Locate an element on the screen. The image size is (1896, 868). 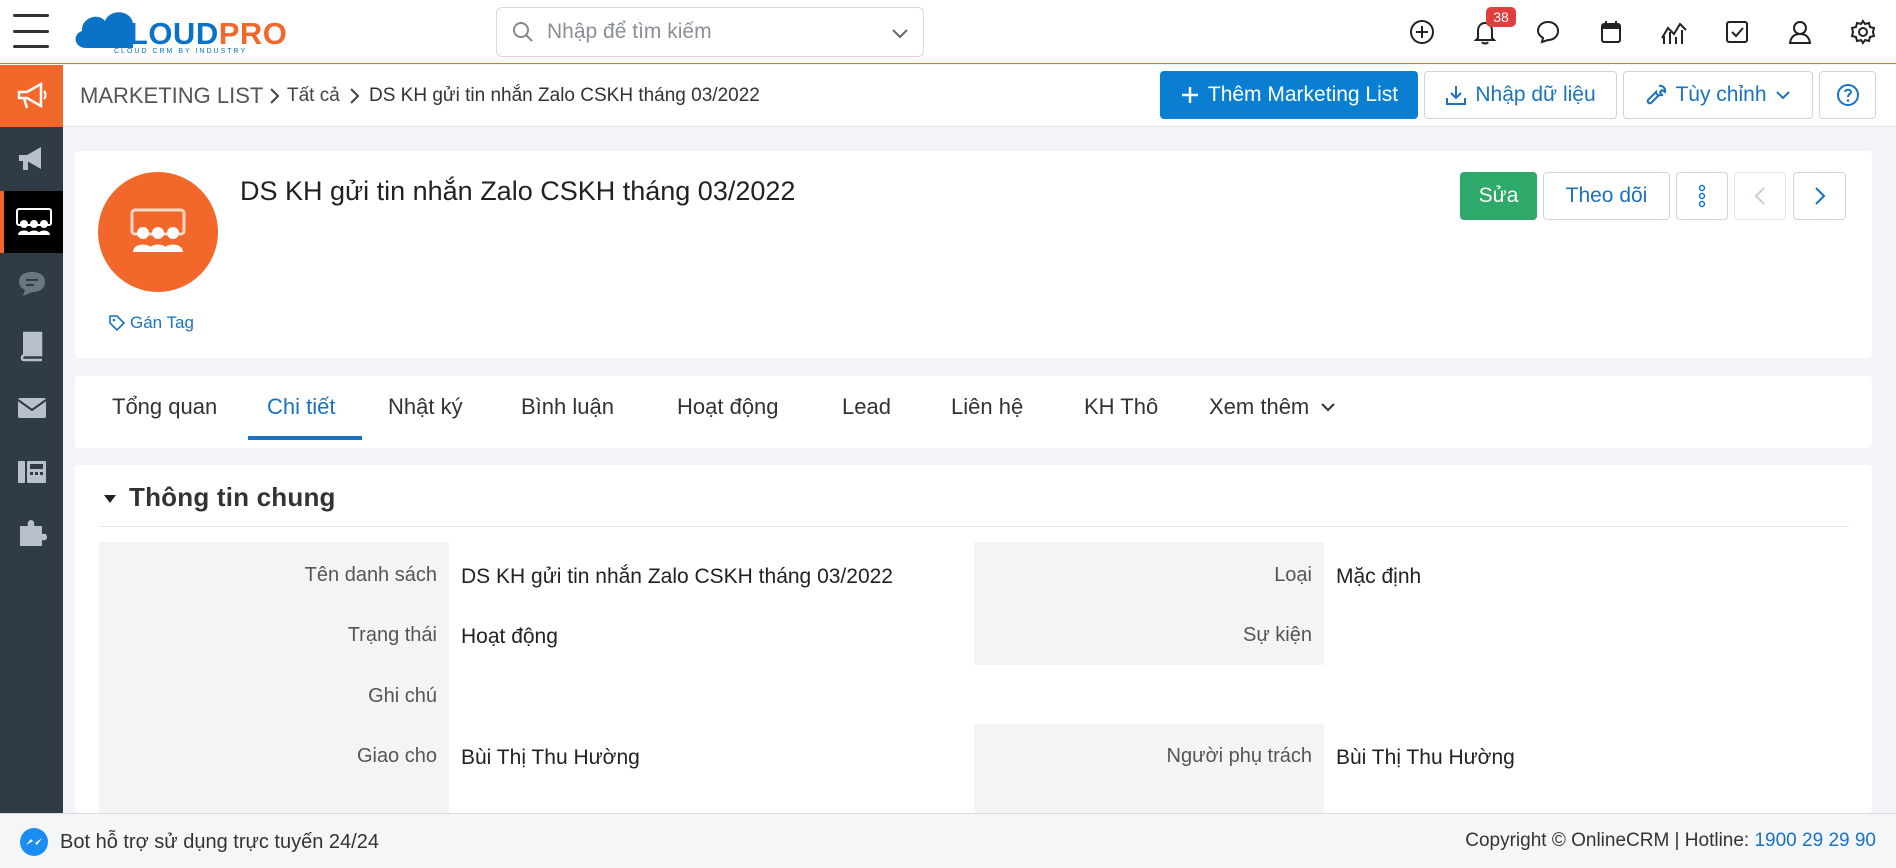
mail-icon is located at coordinates (31, 408).